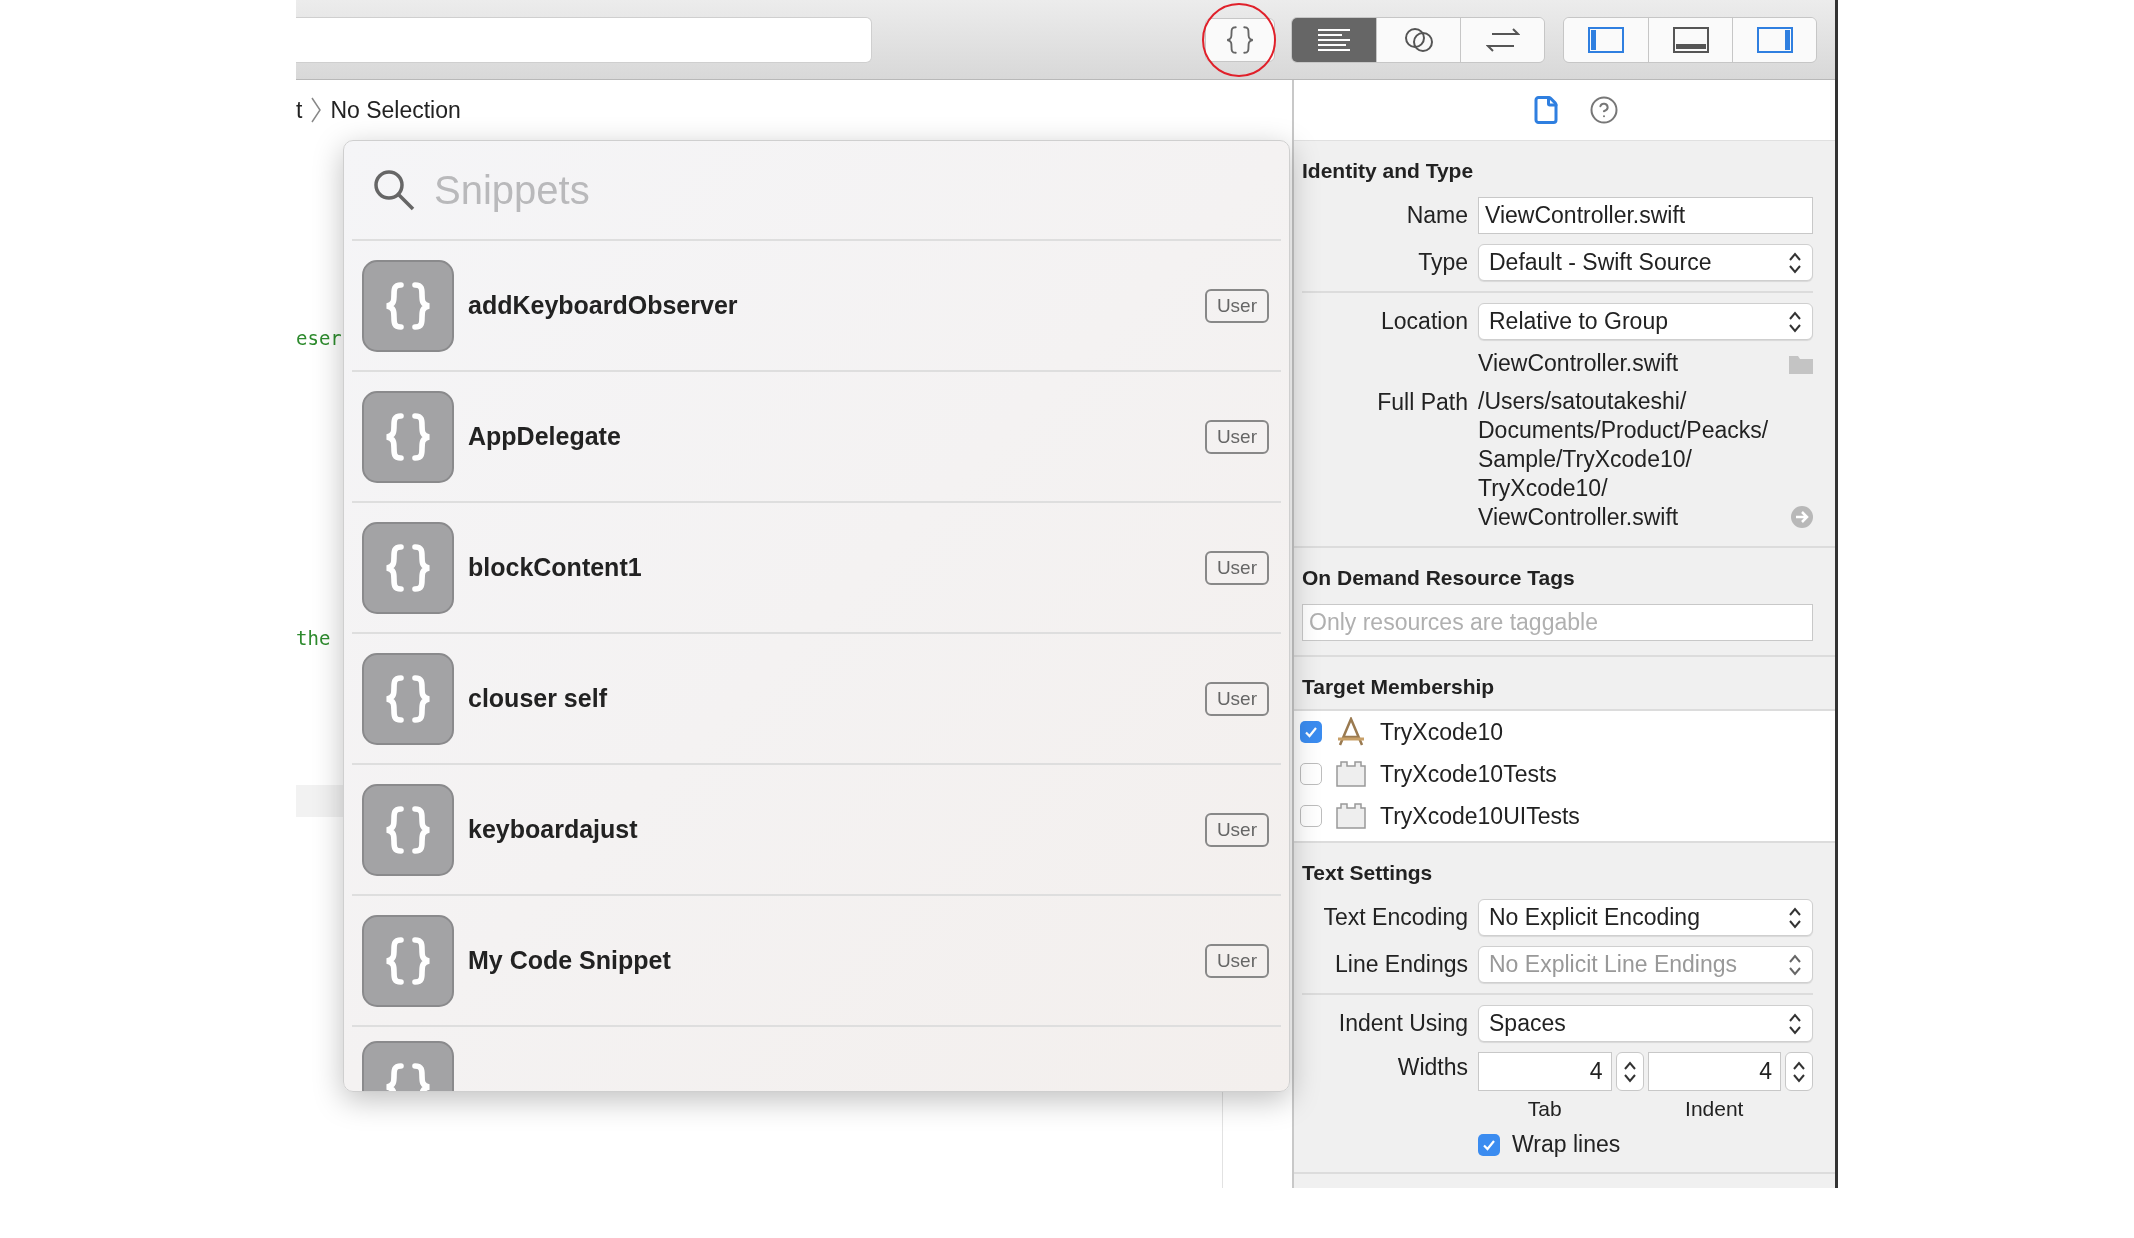 Image resolution: width=2134 pixels, height=1238 pixels. Describe the element at coordinates (1645, 321) in the screenshot. I see `location-popup: Relative to Group` at that location.